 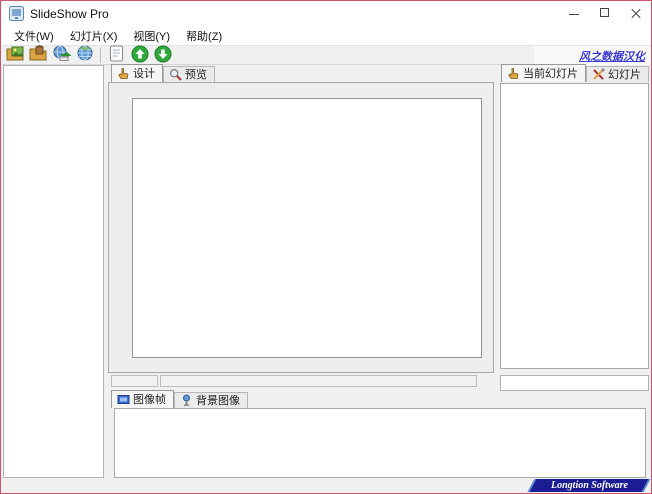 What do you see at coordinates (612, 56) in the screenshot?
I see `localization-link: 风之数据汉化` at bounding box center [612, 56].